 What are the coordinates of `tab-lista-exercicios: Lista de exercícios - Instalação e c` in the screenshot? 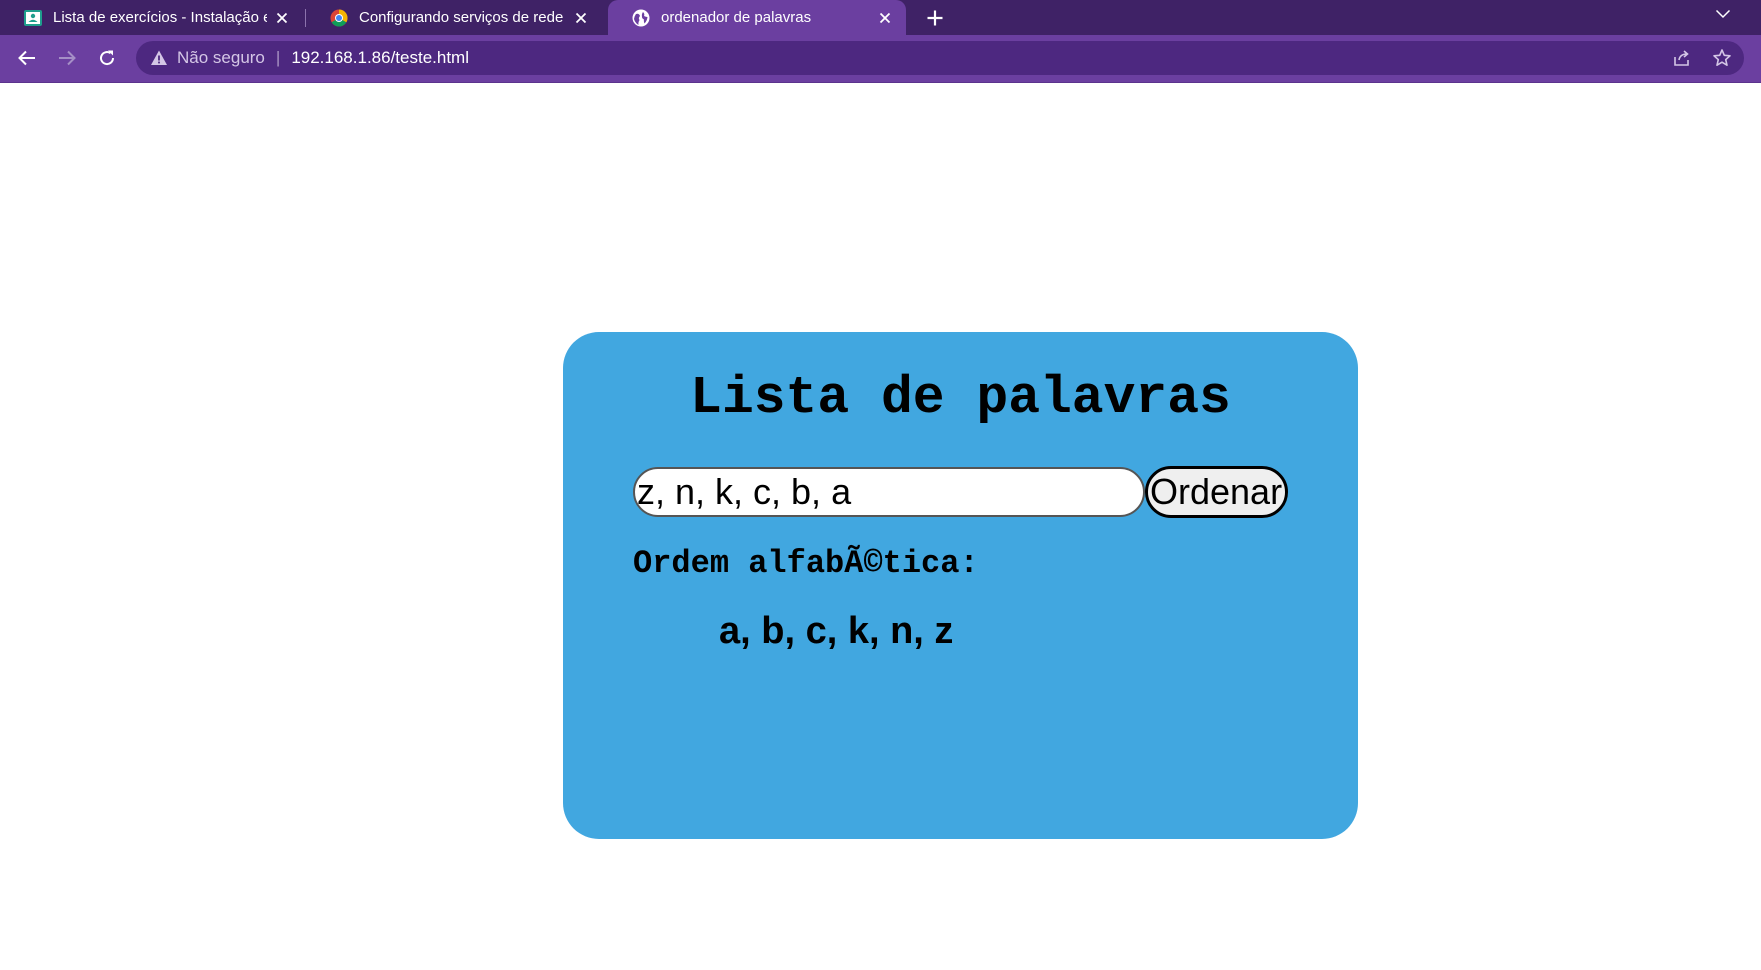 It's located at (151, 17).